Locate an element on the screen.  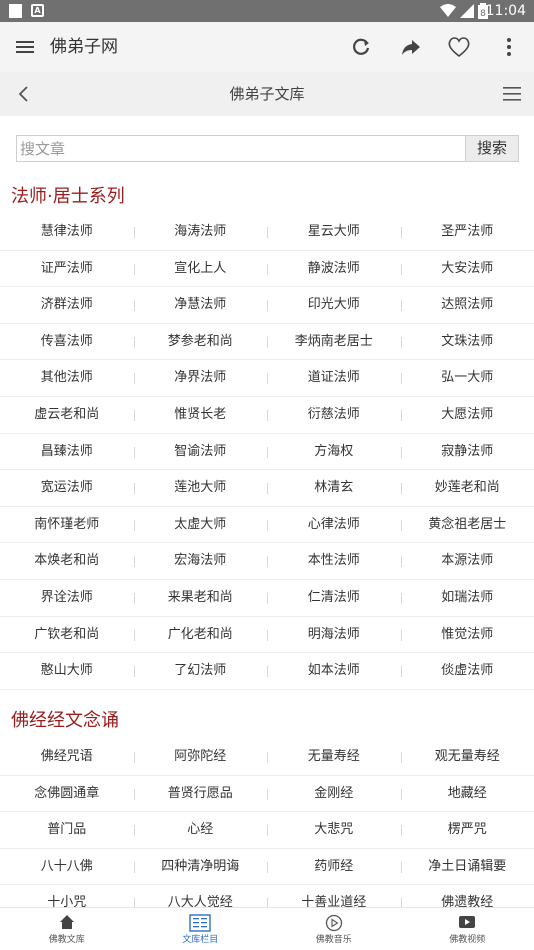
search-button: 搜索 is located at coordinates (491, 148).